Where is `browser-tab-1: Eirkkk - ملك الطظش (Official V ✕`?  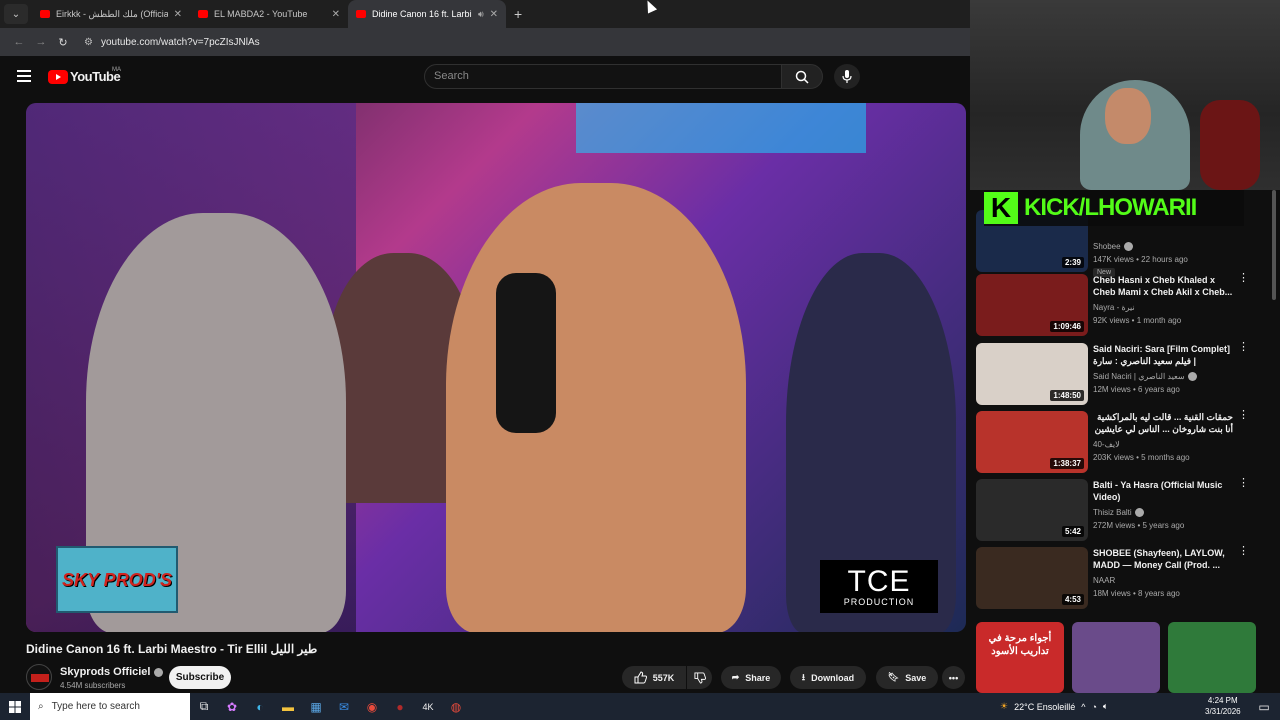 browser-tab-1: Eirkkk - ملك الطظش (Official V ✕ is located at coordinates (111, 14).